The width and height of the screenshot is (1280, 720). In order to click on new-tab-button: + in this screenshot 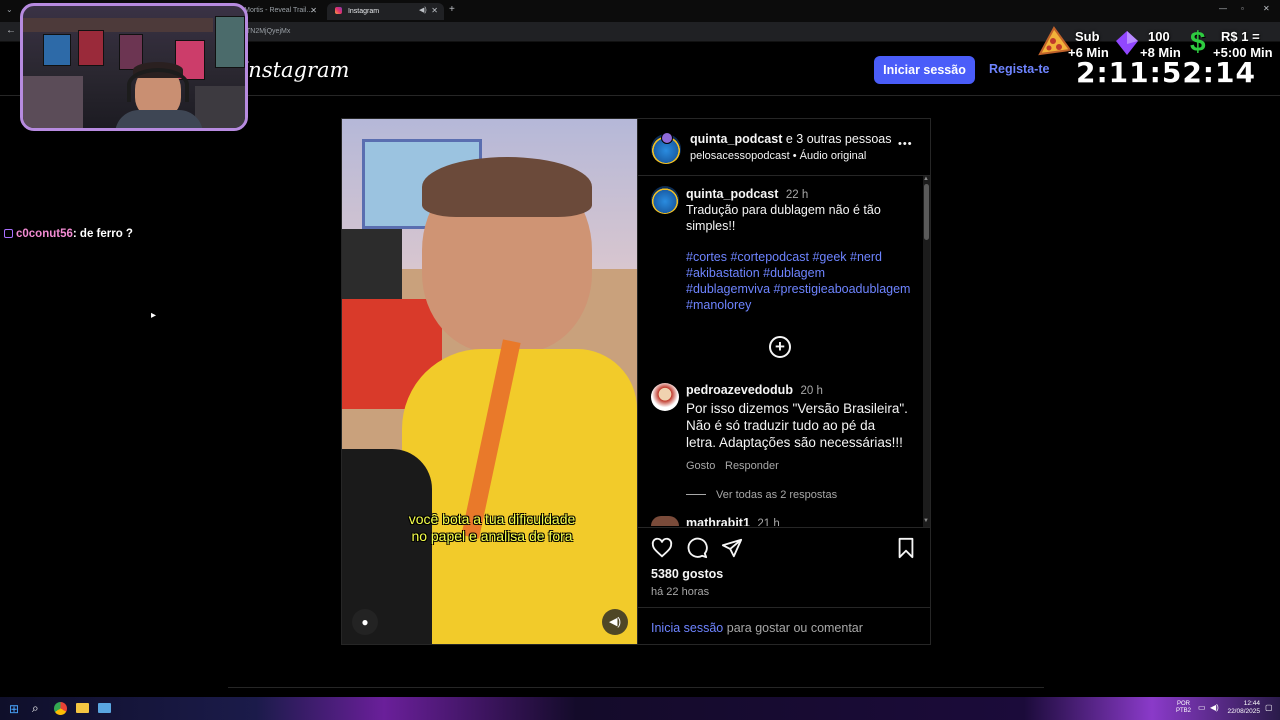, I will do `click(452, 9)`.